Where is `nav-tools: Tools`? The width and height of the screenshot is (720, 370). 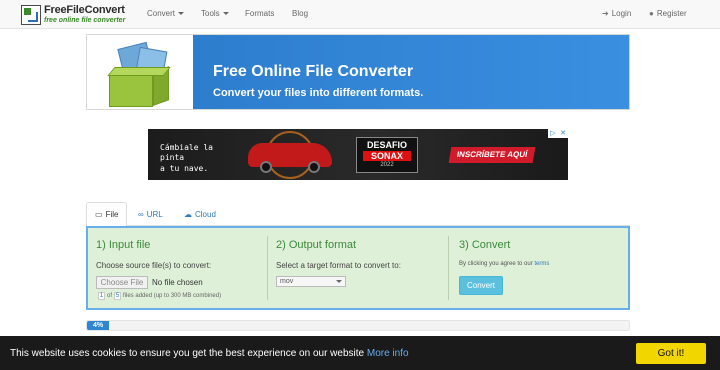
nav-tools: Tools is located at coordinates (215, 13).